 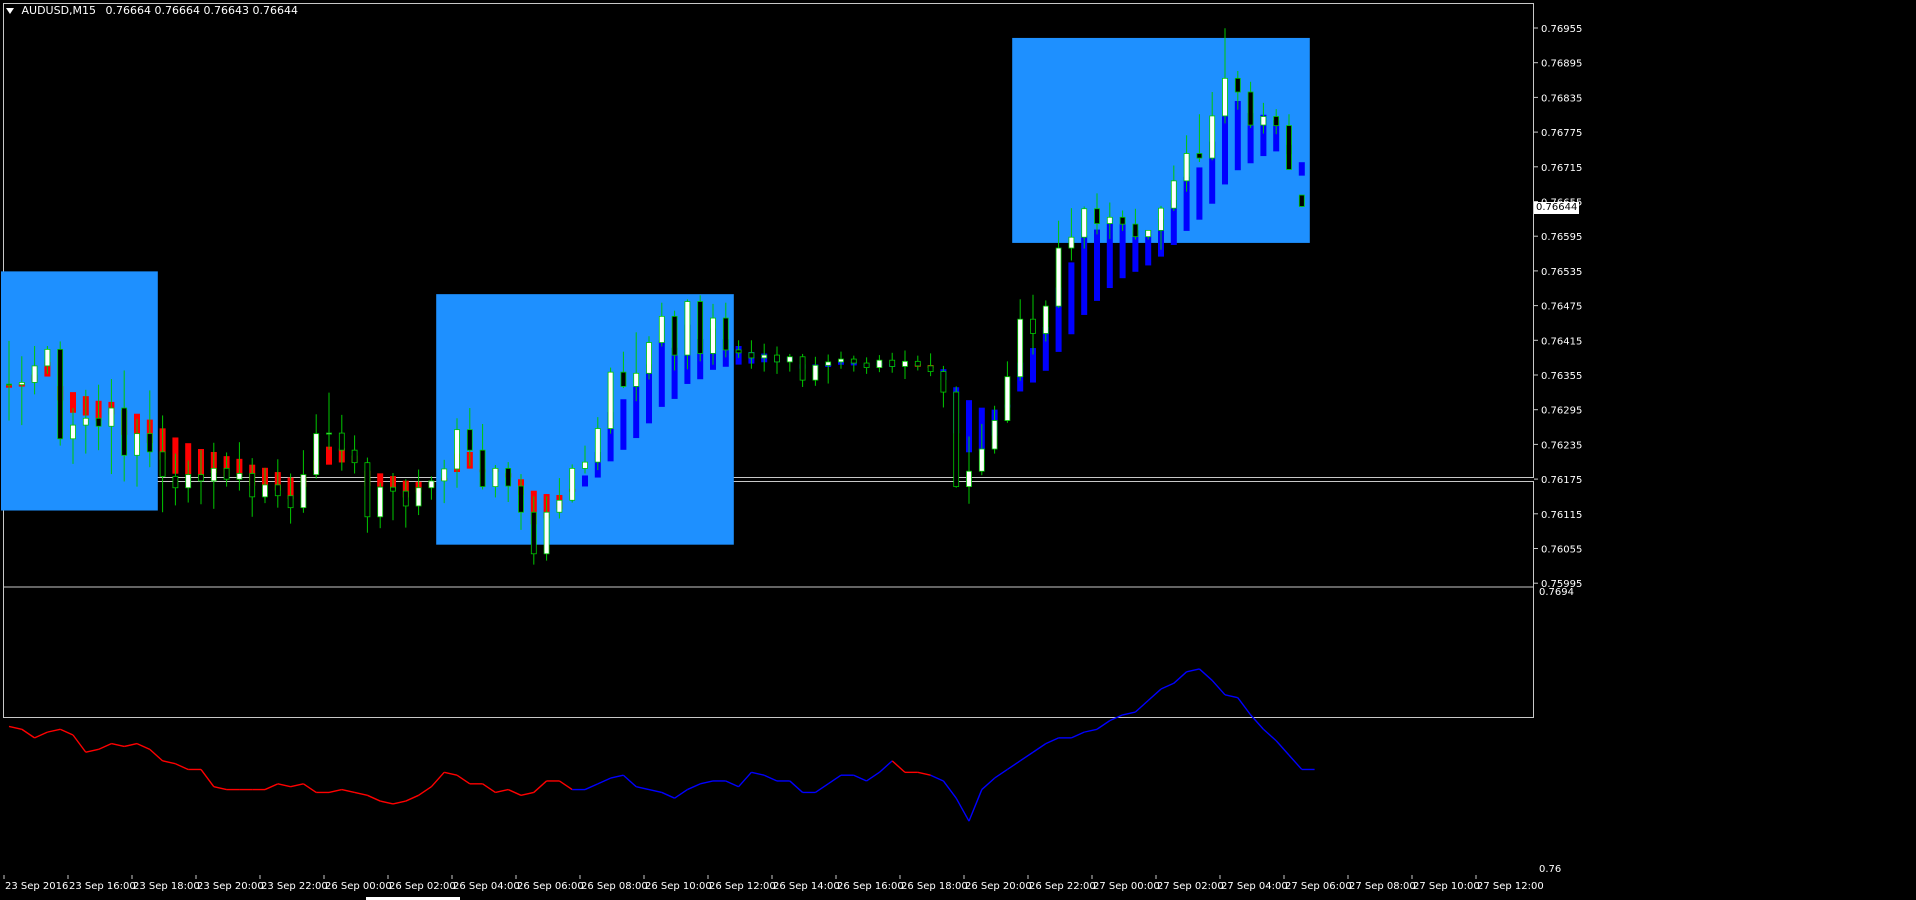 I want to click on time-axis-label: 26 Sep 12:00, so click(x=742, y=886).